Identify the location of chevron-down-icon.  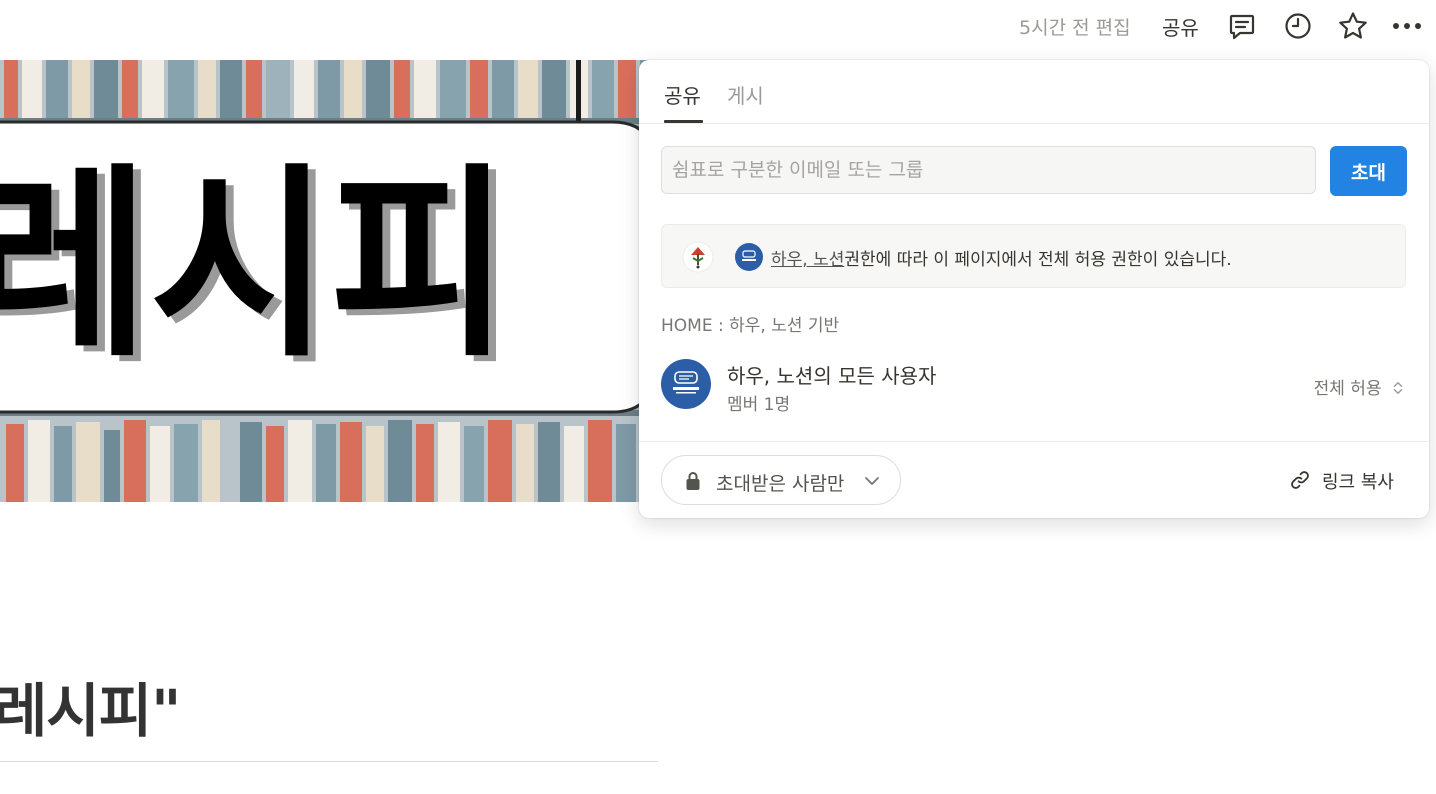
(872, 481).